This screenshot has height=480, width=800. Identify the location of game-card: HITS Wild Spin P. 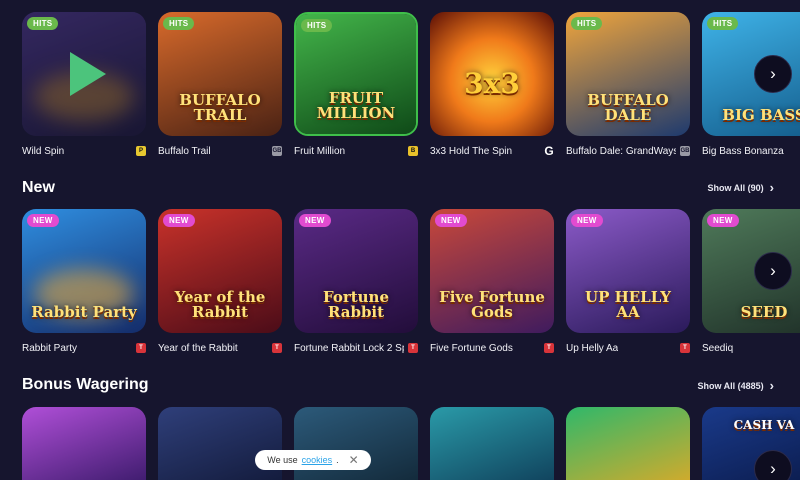
(84, 87).